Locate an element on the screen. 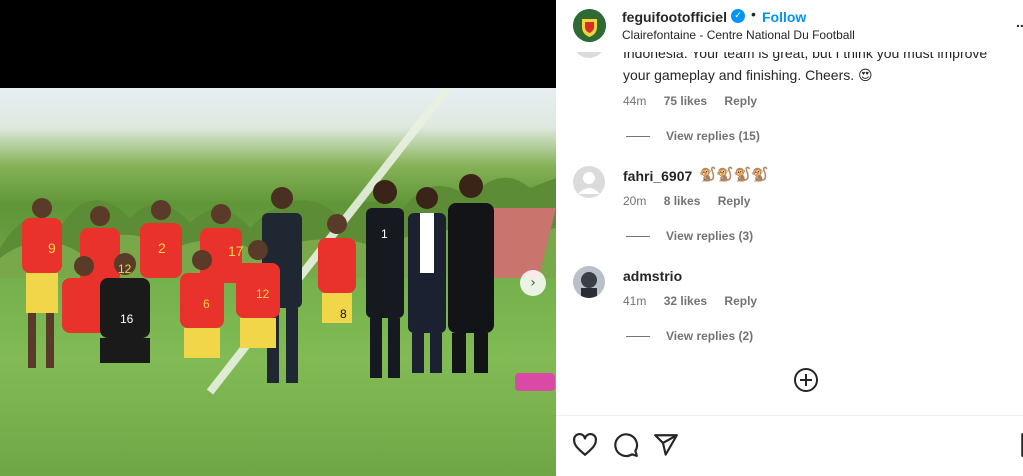  account-avatar is located at coordinates (589, 25).